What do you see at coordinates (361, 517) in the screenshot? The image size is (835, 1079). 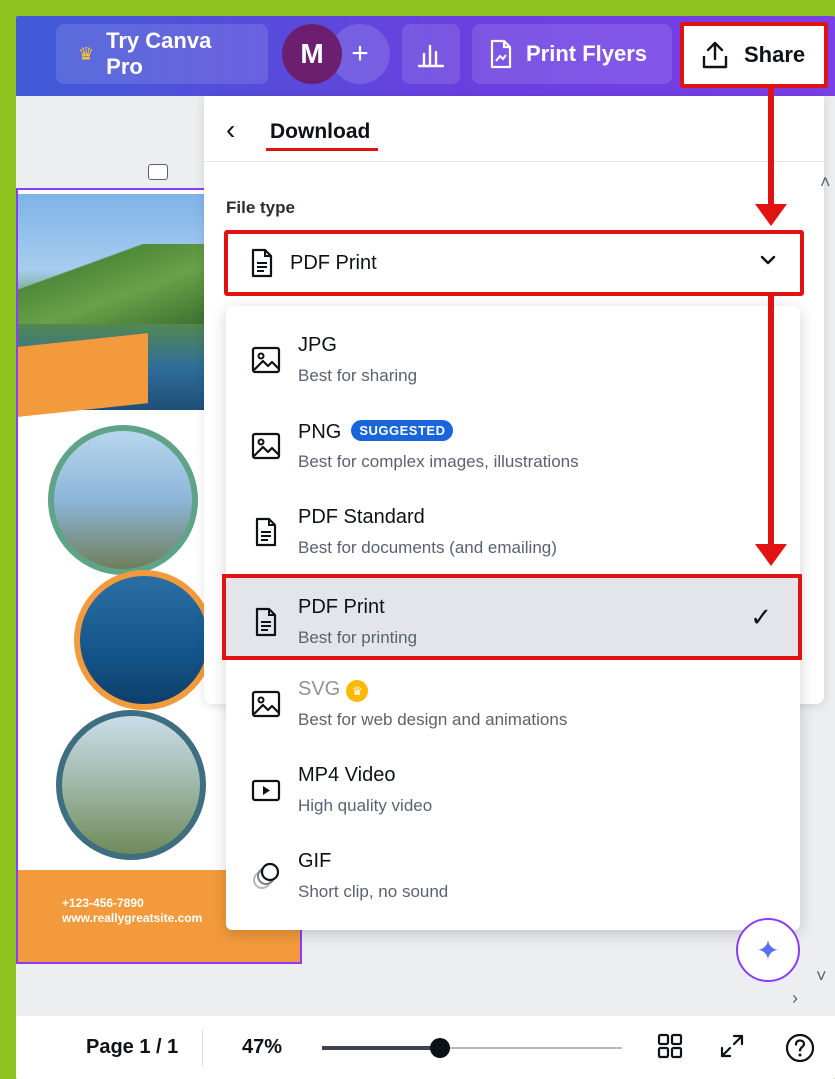 I see `option-name: PDF Standard` at bounding box center [361, 517].